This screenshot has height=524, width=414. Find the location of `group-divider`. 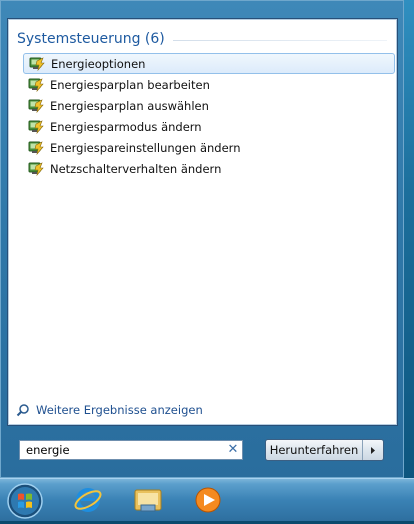

group-divider is located at coordinates (279, 40).